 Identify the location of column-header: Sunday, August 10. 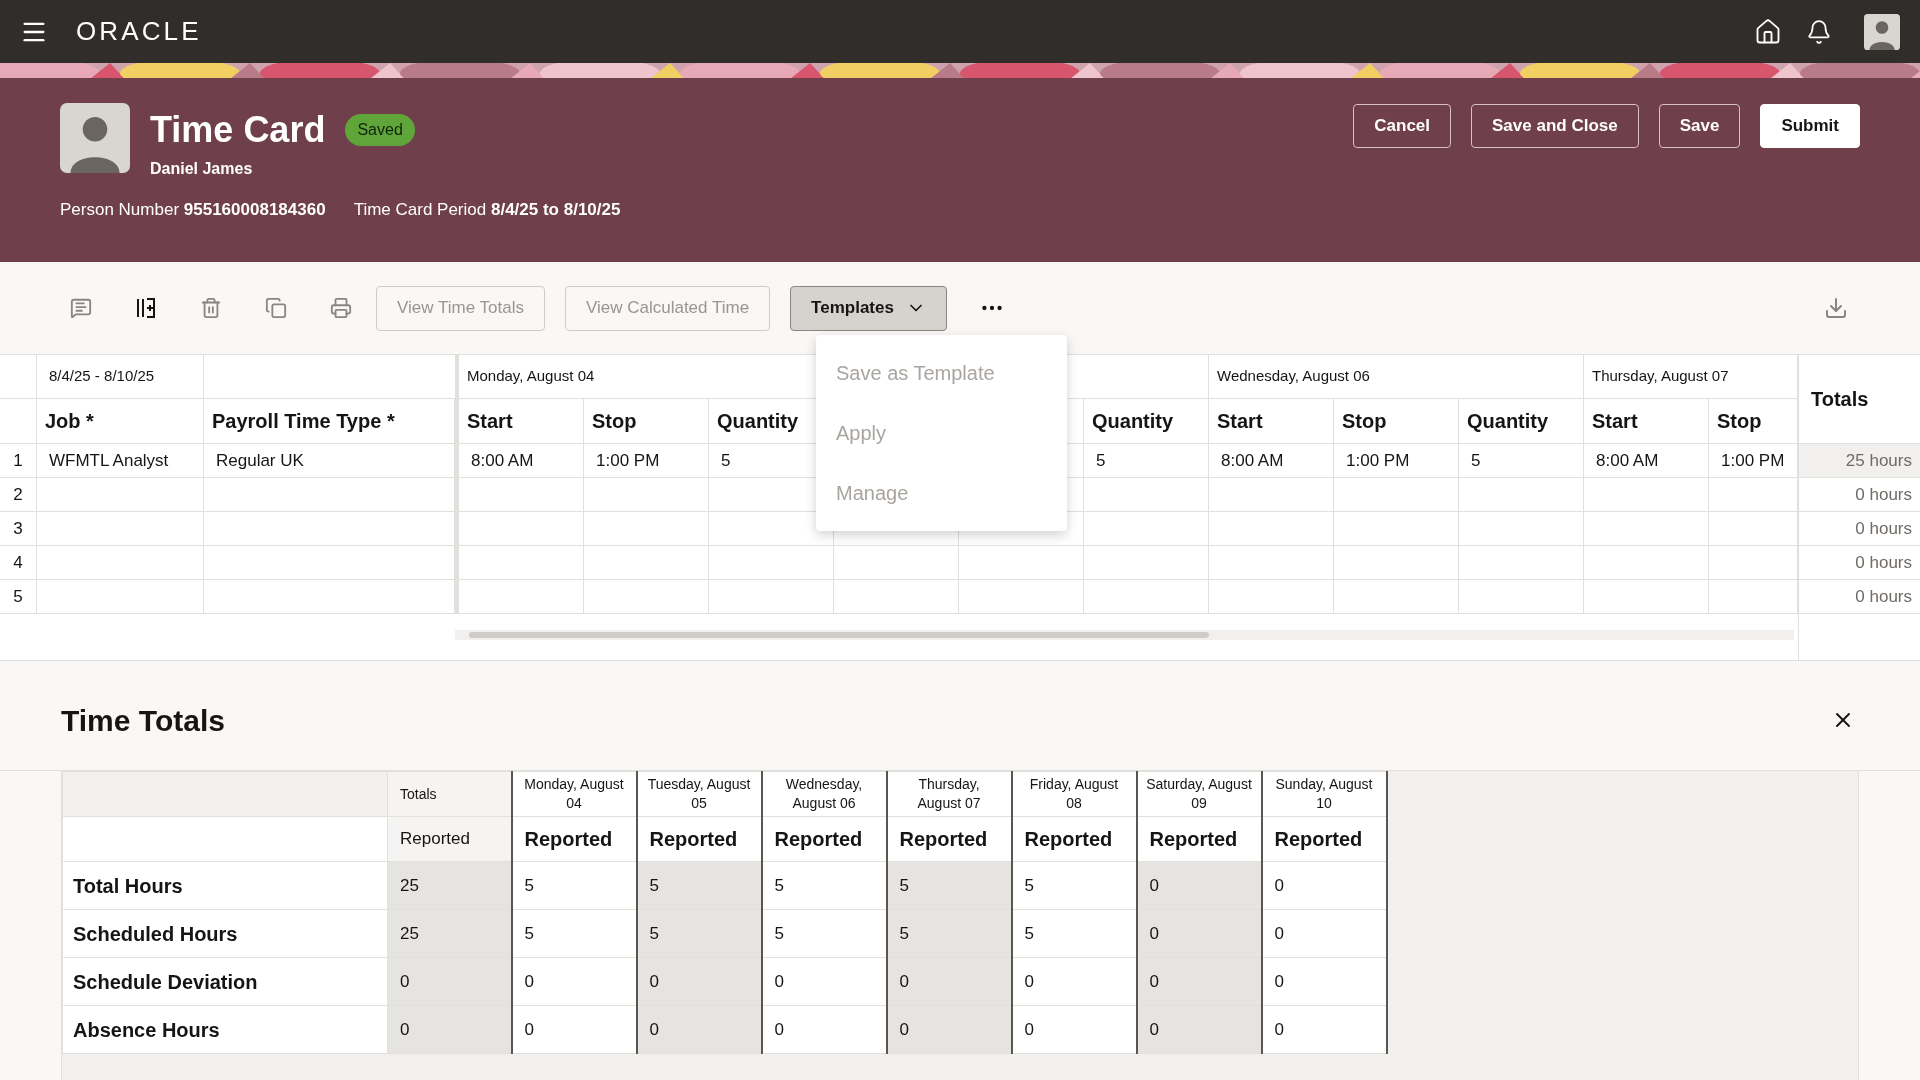
(1324, 793).